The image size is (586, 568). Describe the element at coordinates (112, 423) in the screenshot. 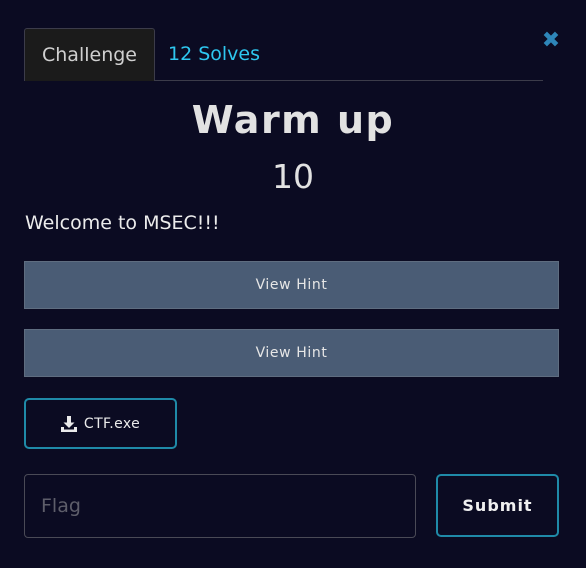

I see `file-name: CTF.exe` at that location.